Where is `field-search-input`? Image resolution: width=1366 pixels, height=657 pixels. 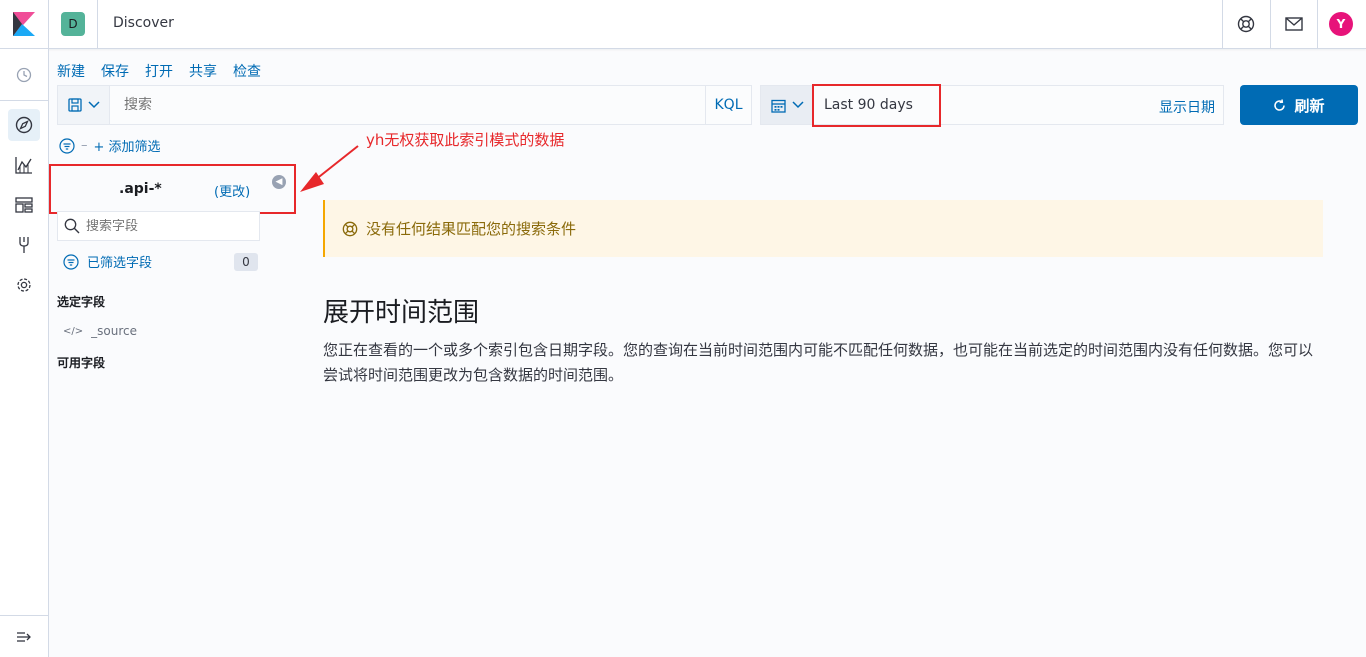 field-search-input is located at coordinates (166, 226).